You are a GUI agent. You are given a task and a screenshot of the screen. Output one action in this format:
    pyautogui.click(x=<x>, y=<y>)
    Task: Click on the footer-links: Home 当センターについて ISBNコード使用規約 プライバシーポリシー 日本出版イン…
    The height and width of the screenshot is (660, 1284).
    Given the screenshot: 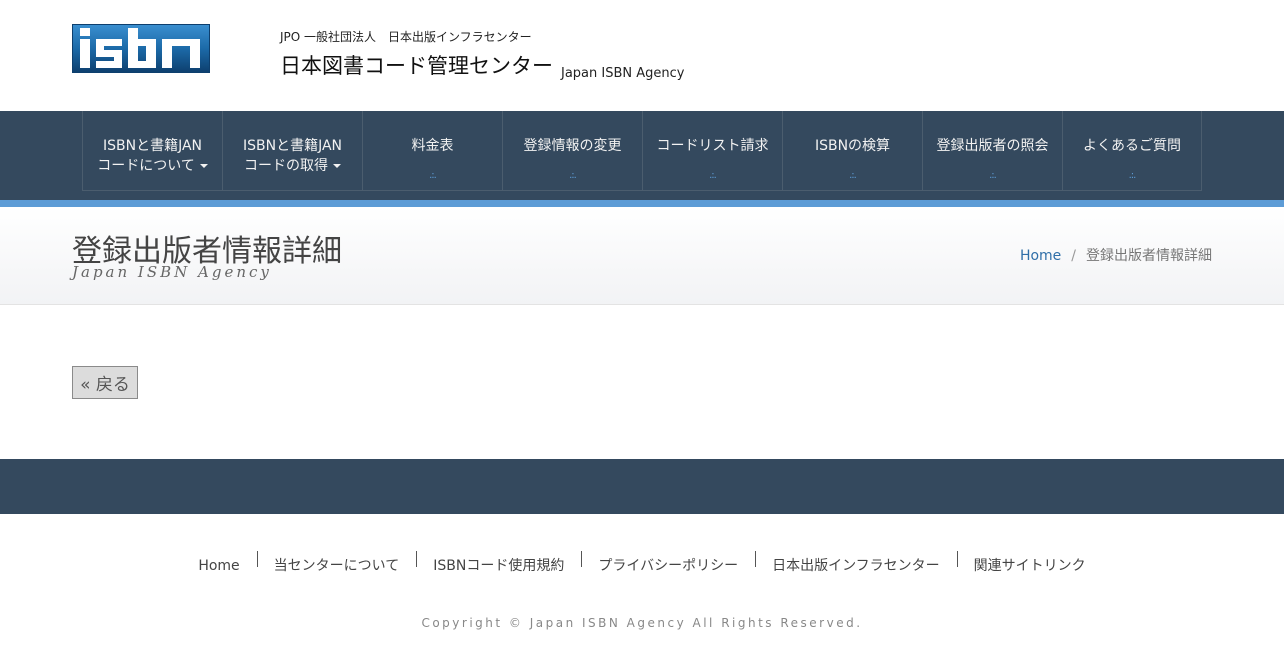 What is the action you would take?
    pyautogui.click(x=642, y=566)
    